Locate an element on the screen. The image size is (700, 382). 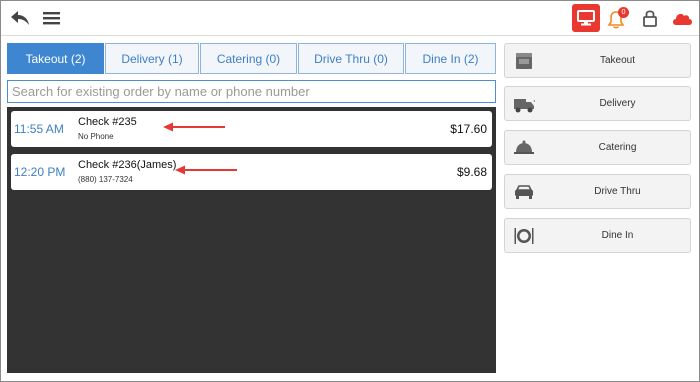
top-bar: 0 is located at coordinates (350, 18).